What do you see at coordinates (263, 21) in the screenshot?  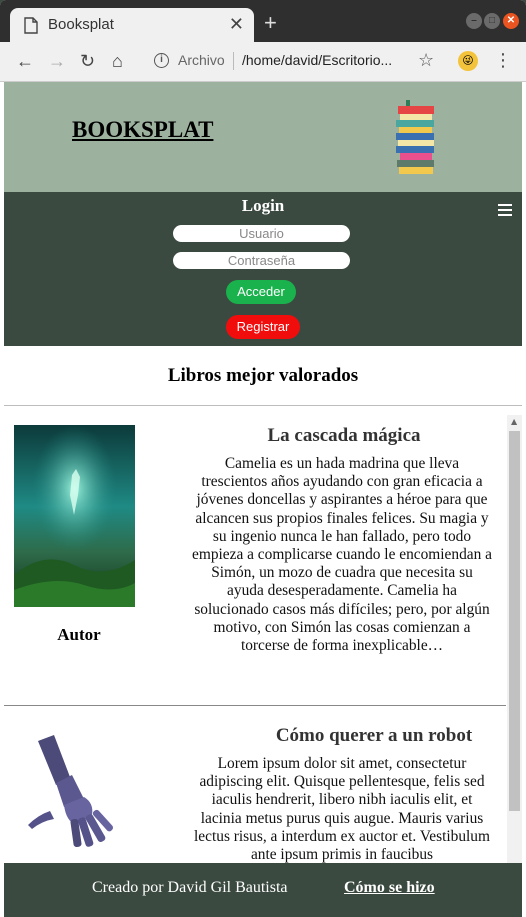 I see `tab-bar: Booksplat ✕ + – □ ✕` at bounding box center [263, 21].